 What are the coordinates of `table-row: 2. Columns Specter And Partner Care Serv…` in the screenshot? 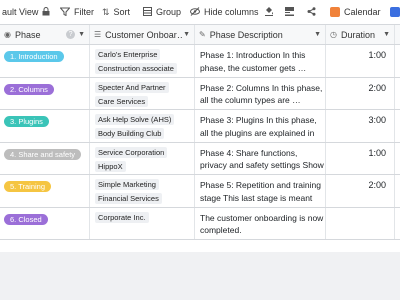 It's located at (200, 93).